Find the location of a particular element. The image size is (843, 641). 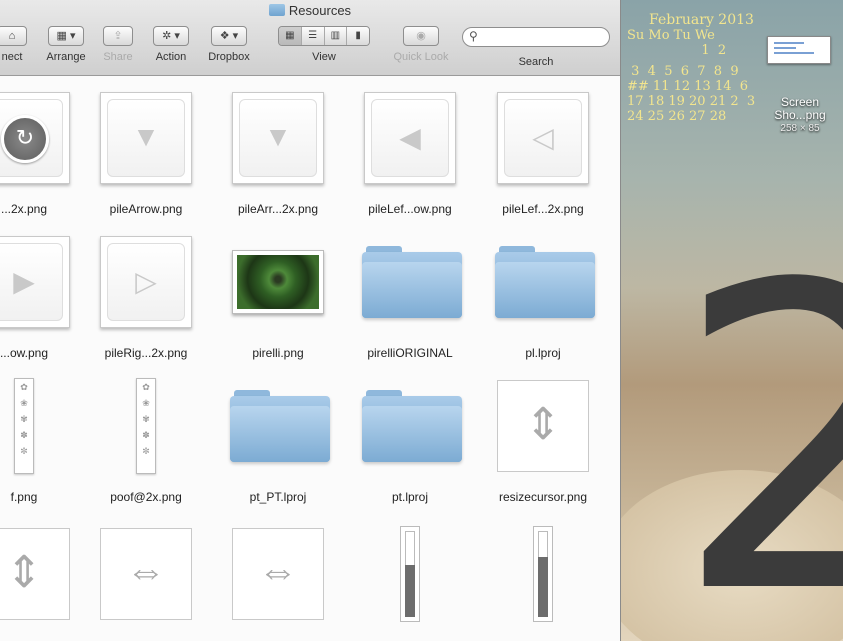

share-button: ⇪ Share is located at coordinates (118, 44).